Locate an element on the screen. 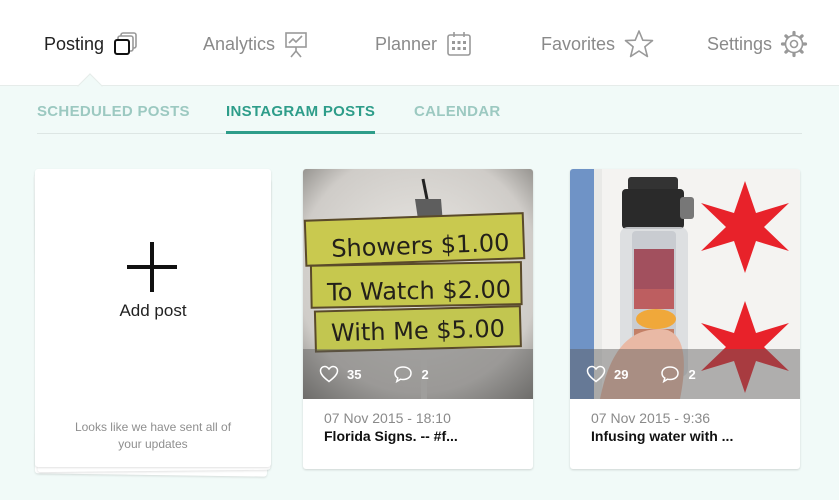  nav-analytics: Analytics is located at coordinates (256, 44).